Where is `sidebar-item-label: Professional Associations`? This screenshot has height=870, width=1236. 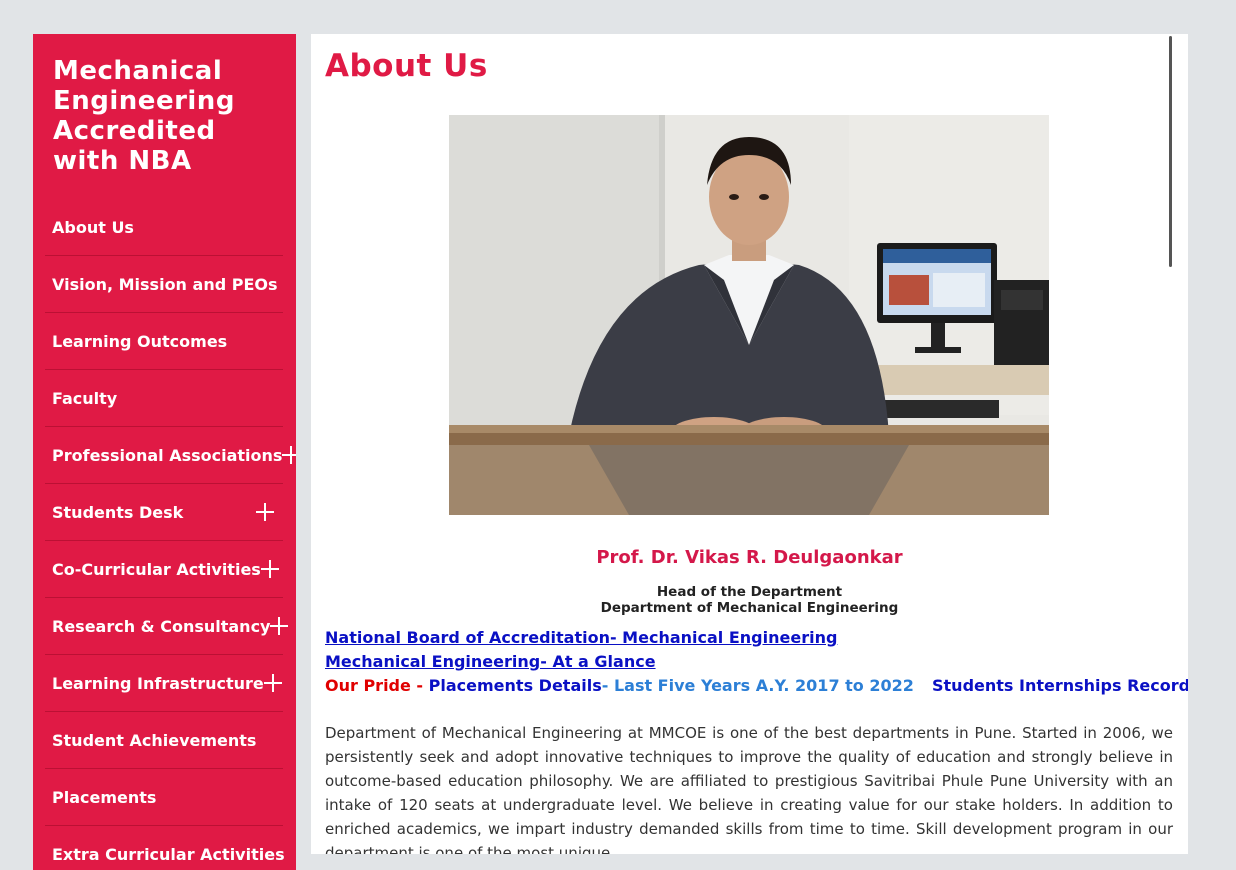
sidebar-item-label: Professional Associations is located at coordinates (167, 455).